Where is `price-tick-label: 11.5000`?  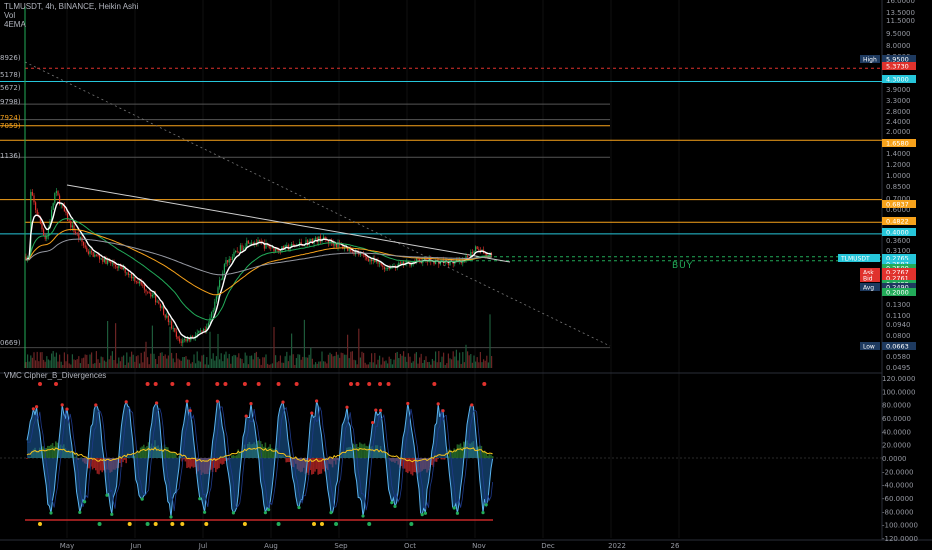 price-tick-label: 11.5000 is located at coordinates (900, 21).